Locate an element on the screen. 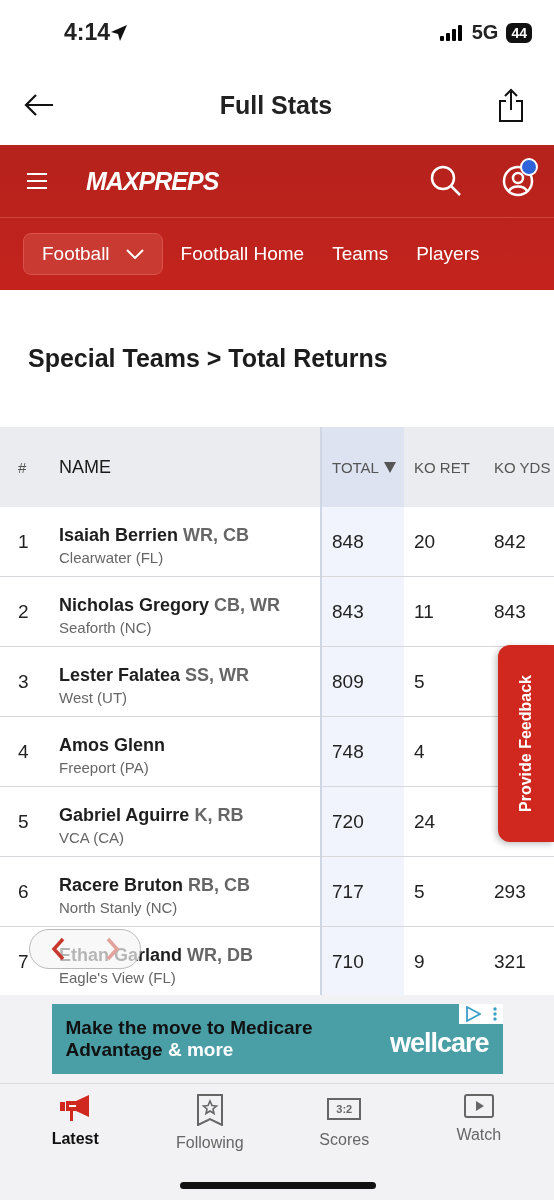 The width and height of the screenshot is (554, 1200). player-name: Isaiah Berrien WR, CB is located at coordinates (154, 535).